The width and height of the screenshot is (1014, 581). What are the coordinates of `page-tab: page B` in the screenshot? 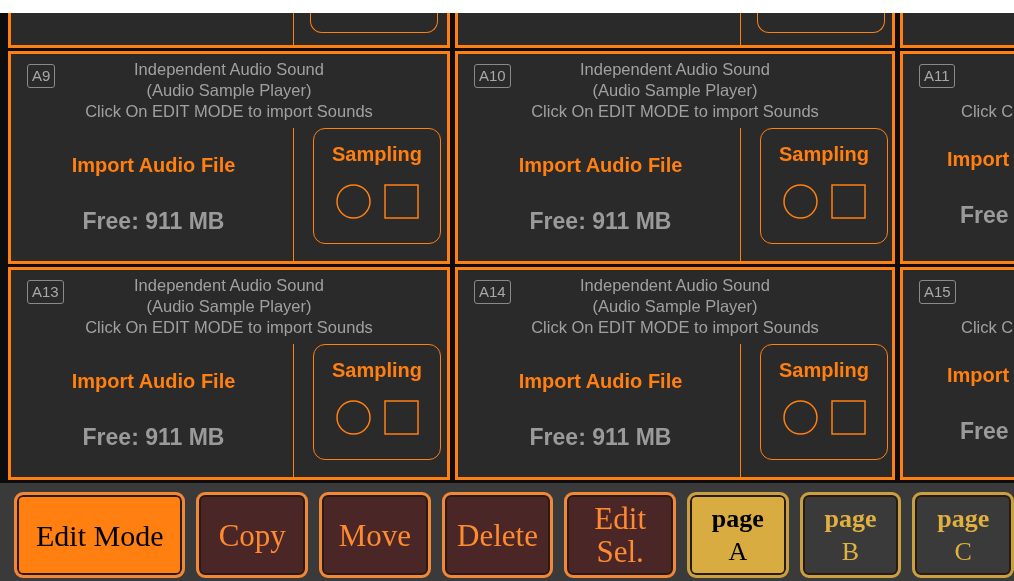 It's located at (850, 535).